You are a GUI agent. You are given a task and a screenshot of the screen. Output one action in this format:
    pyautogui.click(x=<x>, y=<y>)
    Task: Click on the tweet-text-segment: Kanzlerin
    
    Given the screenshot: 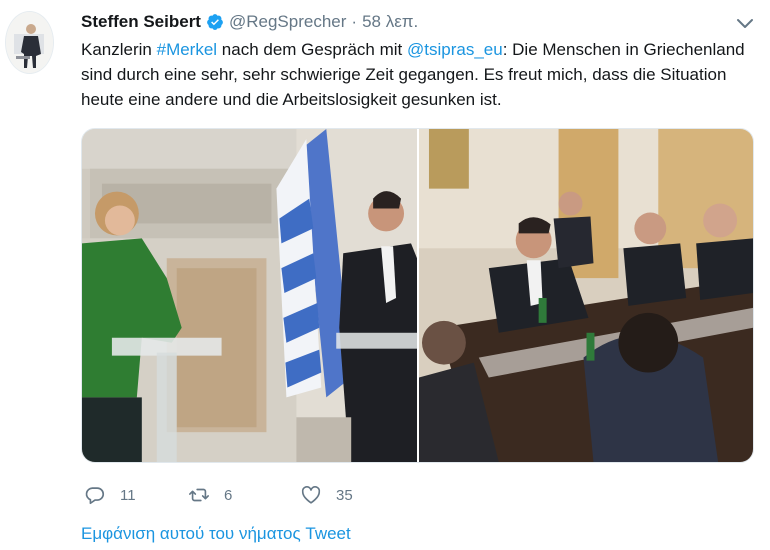 What is the action you would take?
    pyautogui.click(x=119, y=49)
    